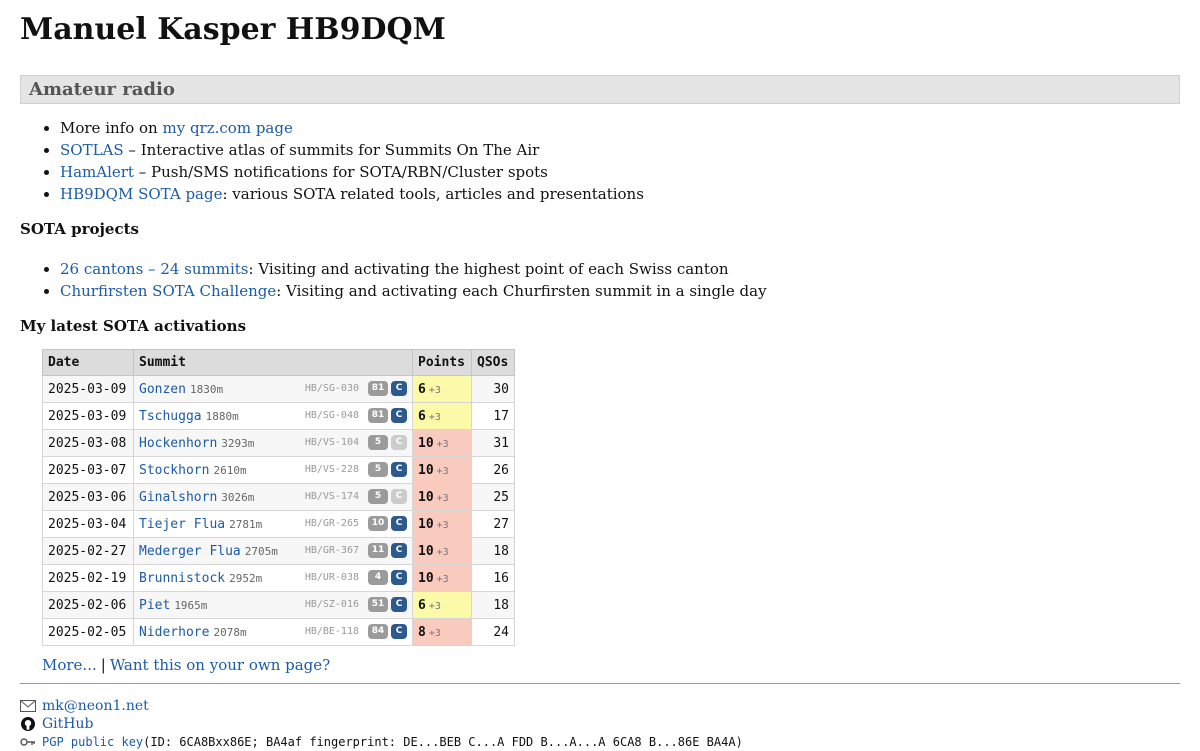 This screenshot has width=1200, height=751. I want to click on list-item-text: More info on, so click(111, 128).